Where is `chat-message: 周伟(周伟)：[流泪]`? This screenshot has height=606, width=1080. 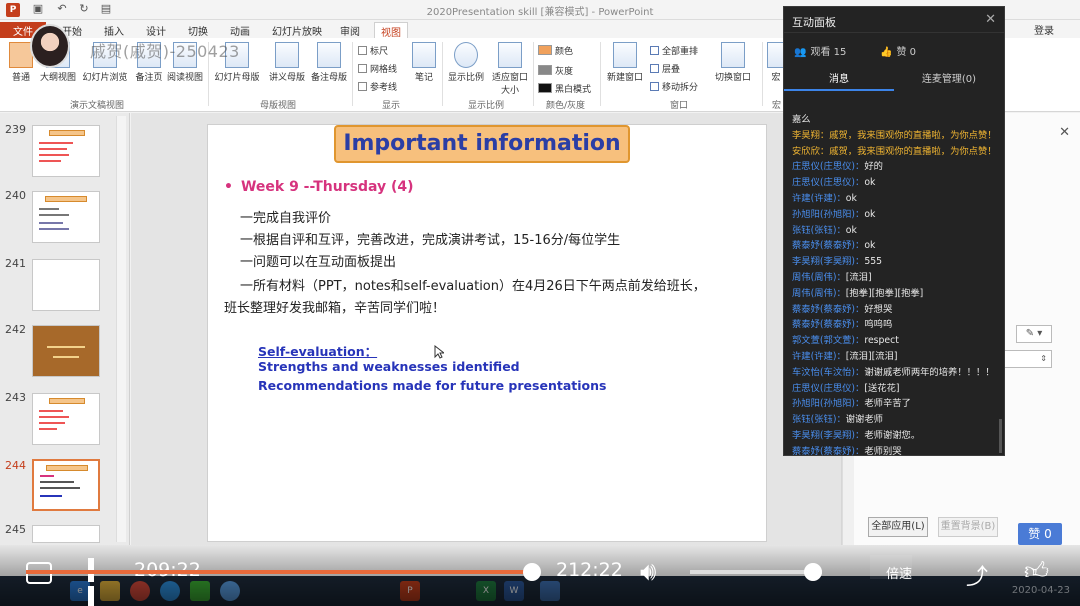
chat-message: 周伟(周伟)：[流泪] is located at coordinates (898, 277).